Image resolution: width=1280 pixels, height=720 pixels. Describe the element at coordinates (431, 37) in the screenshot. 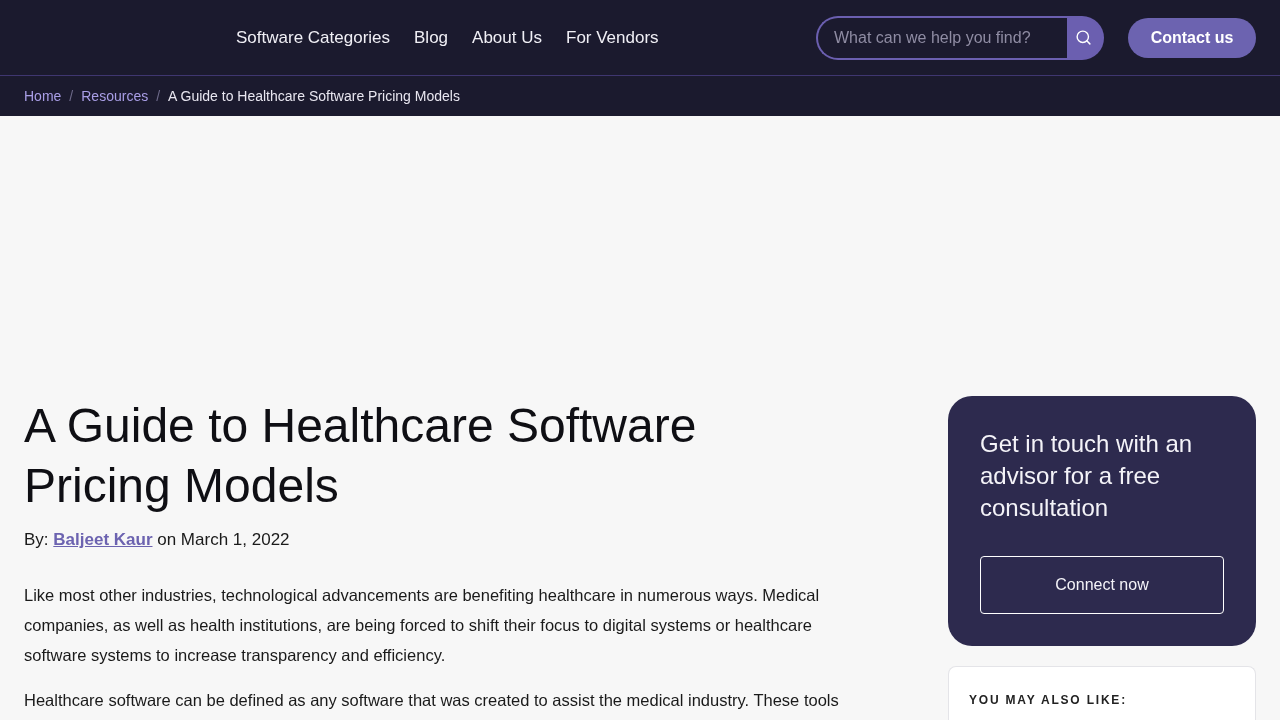

I see `nav-link: Blog` at that location.